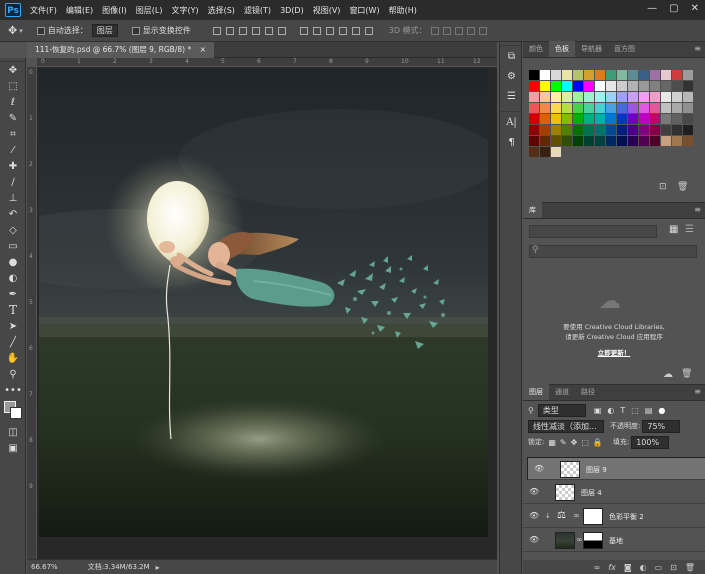 Image resolution: width=705 pixels, height=574 pixels. I want to click on quick-mask-icon: ◫, so click(13, 432).